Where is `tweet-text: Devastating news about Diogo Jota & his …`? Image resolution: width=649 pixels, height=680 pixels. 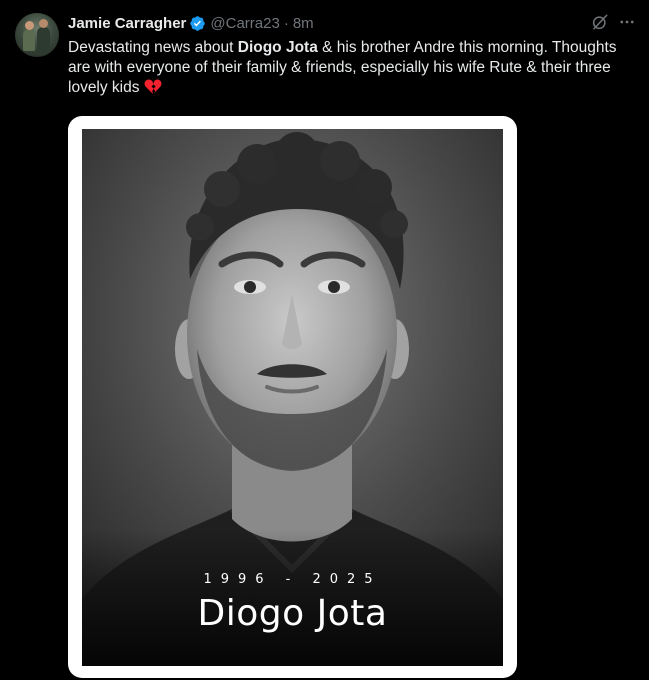 tweet-text: Devastating news about Diogo Jota & his … is located at coordinates (348, 68).